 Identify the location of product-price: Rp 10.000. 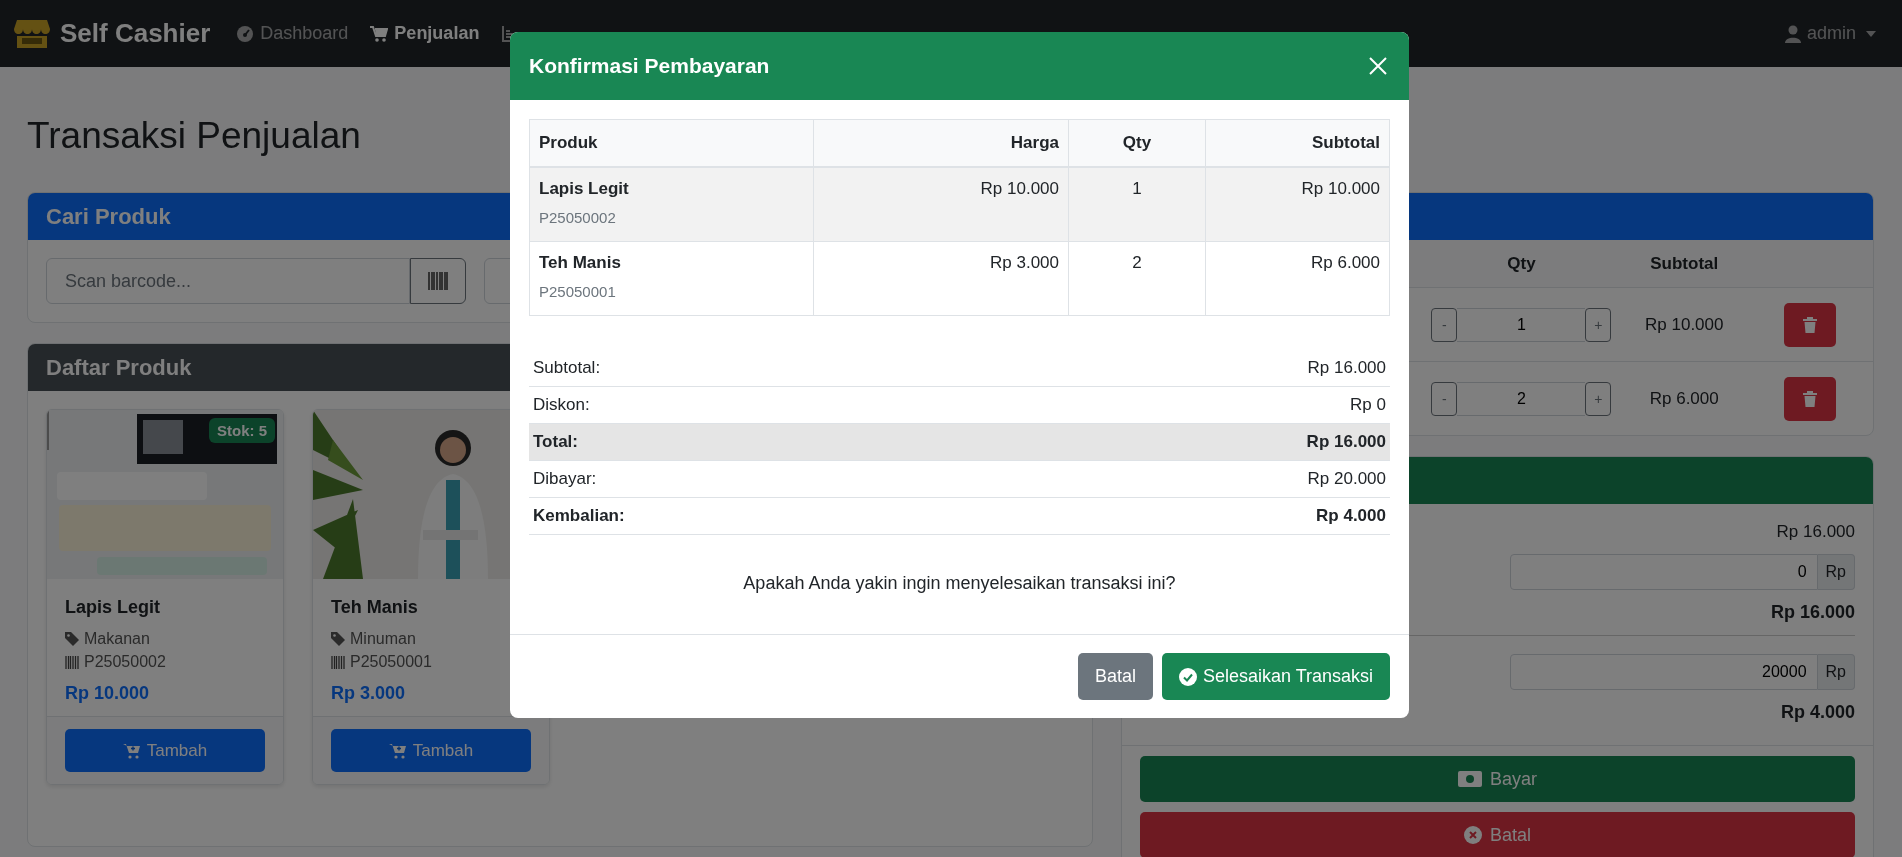
(108, 693).